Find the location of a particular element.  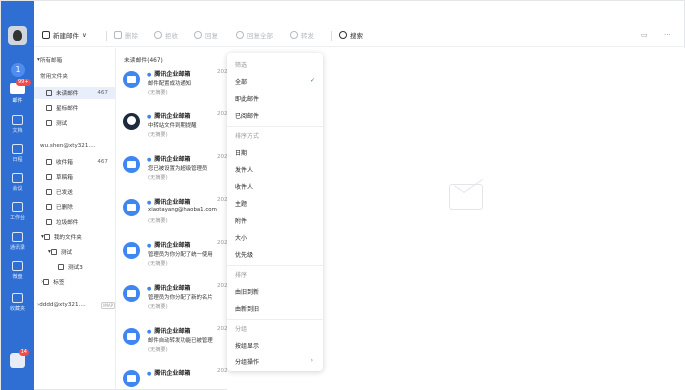

menu-item-sender: 发件人 is located at coordinates (277, 169).